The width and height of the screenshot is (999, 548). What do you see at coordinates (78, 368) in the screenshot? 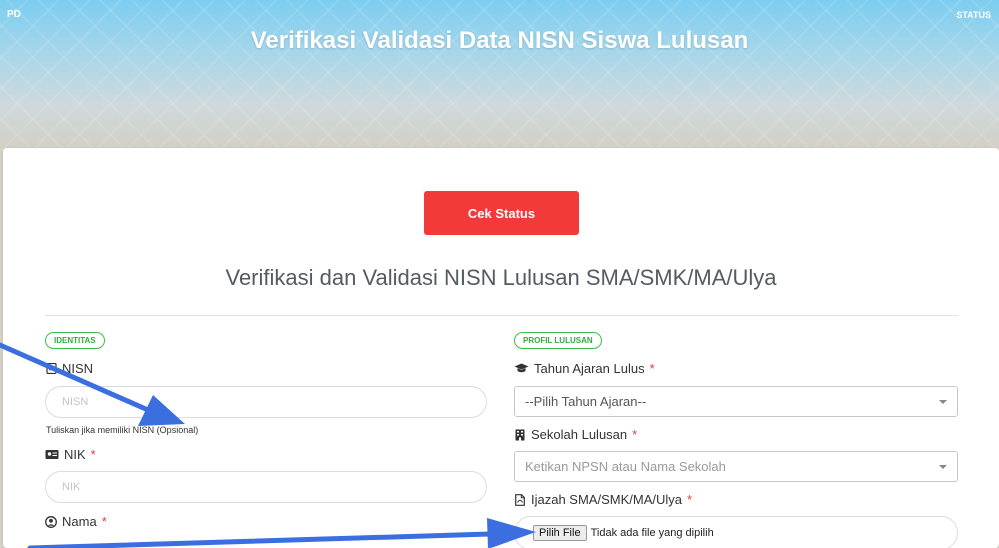
I see `nisn-label: NISN` at bounding box center [78, 368].